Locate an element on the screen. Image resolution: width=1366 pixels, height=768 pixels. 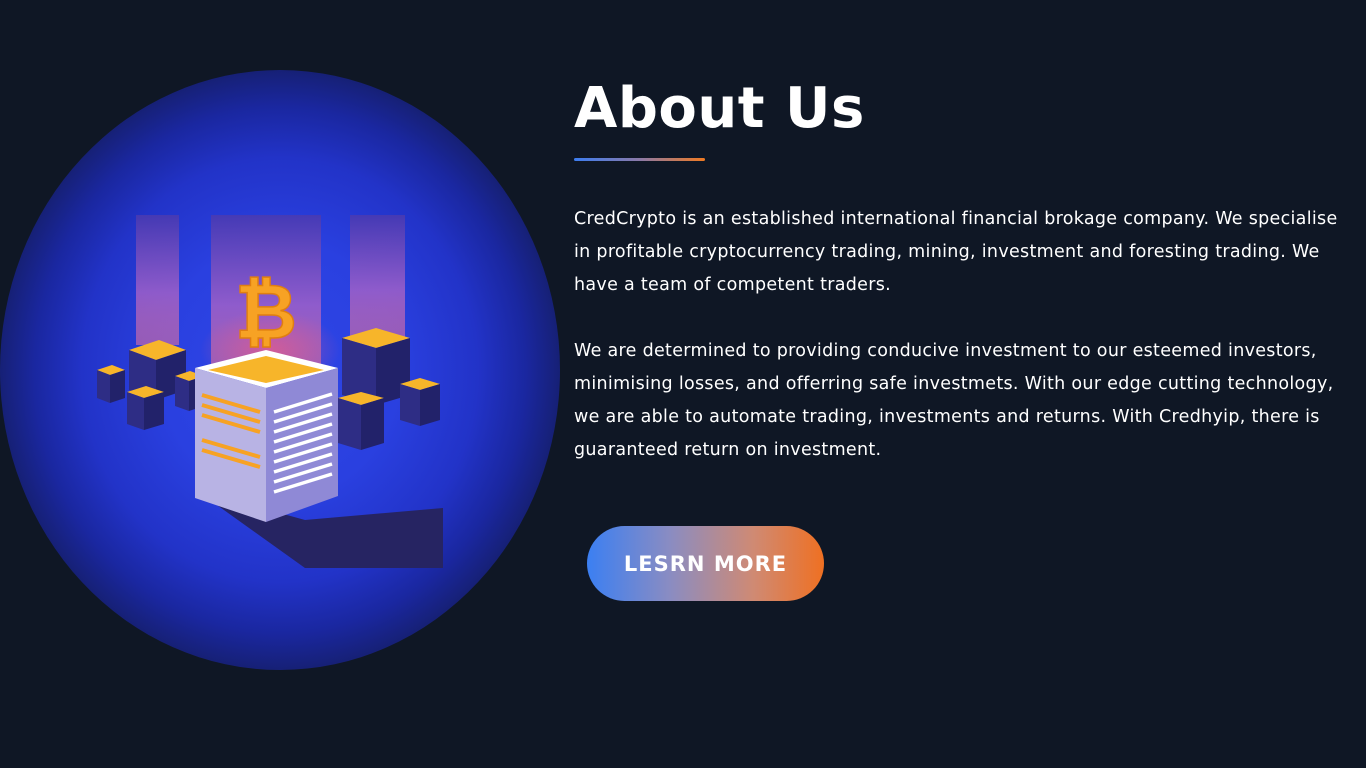
learn-more-button: LESRN MORE is located at coordinates (705, 563).